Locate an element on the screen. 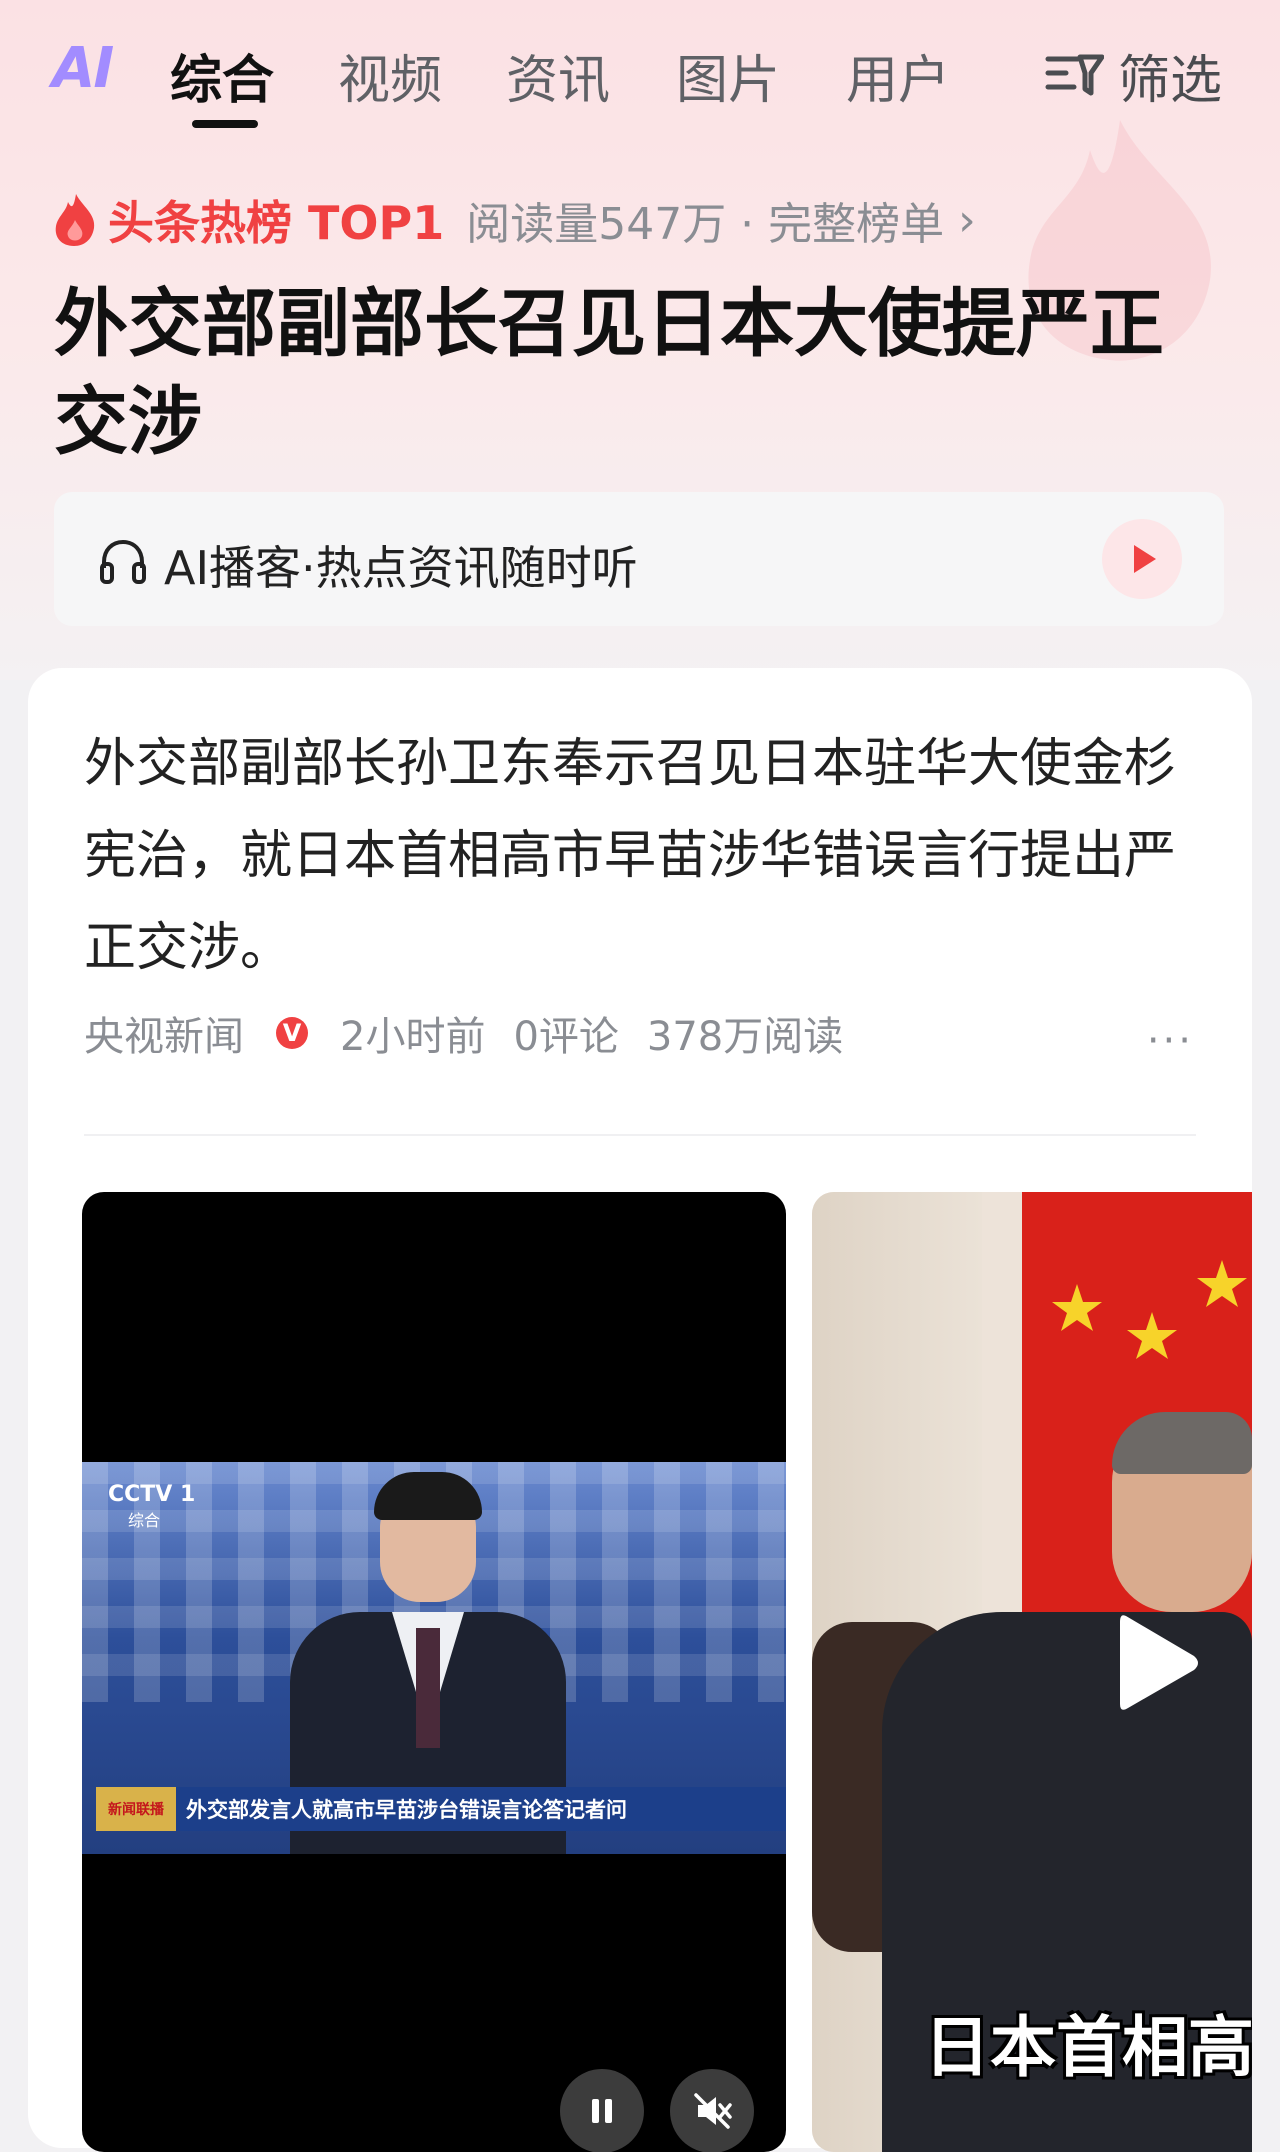 The width and height of the screenshot is (1280, 2152). headphones-icon is located at coordinates (123, 561).